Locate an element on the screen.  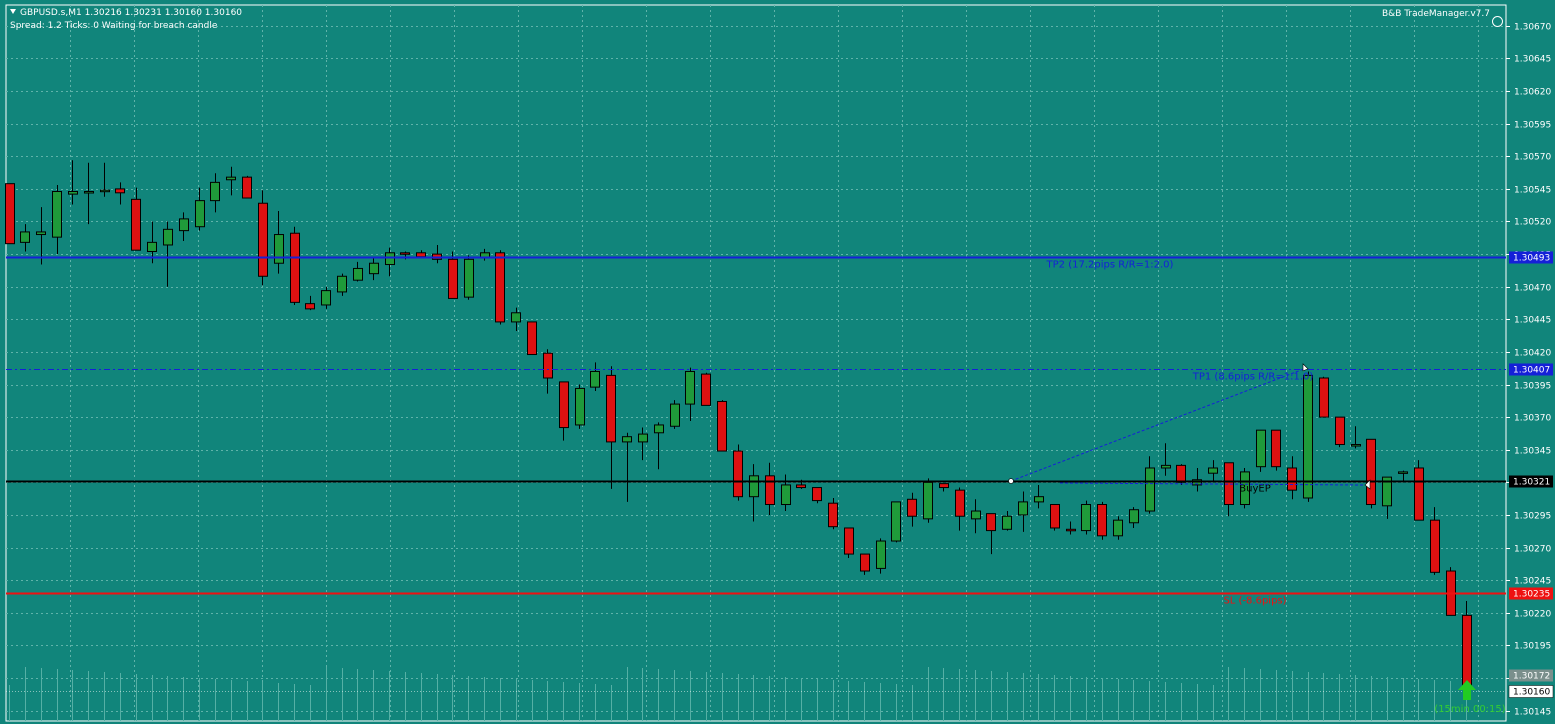
y-tick-label: 1.30445 is located at coordinates (1532, 321).